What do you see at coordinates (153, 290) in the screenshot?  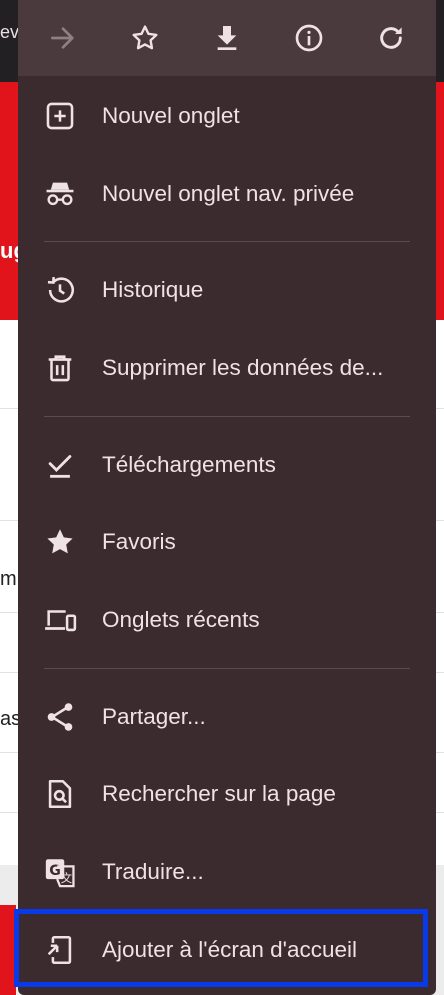 I see `menu-item-label: Historique` at bounding box center [153, 290].